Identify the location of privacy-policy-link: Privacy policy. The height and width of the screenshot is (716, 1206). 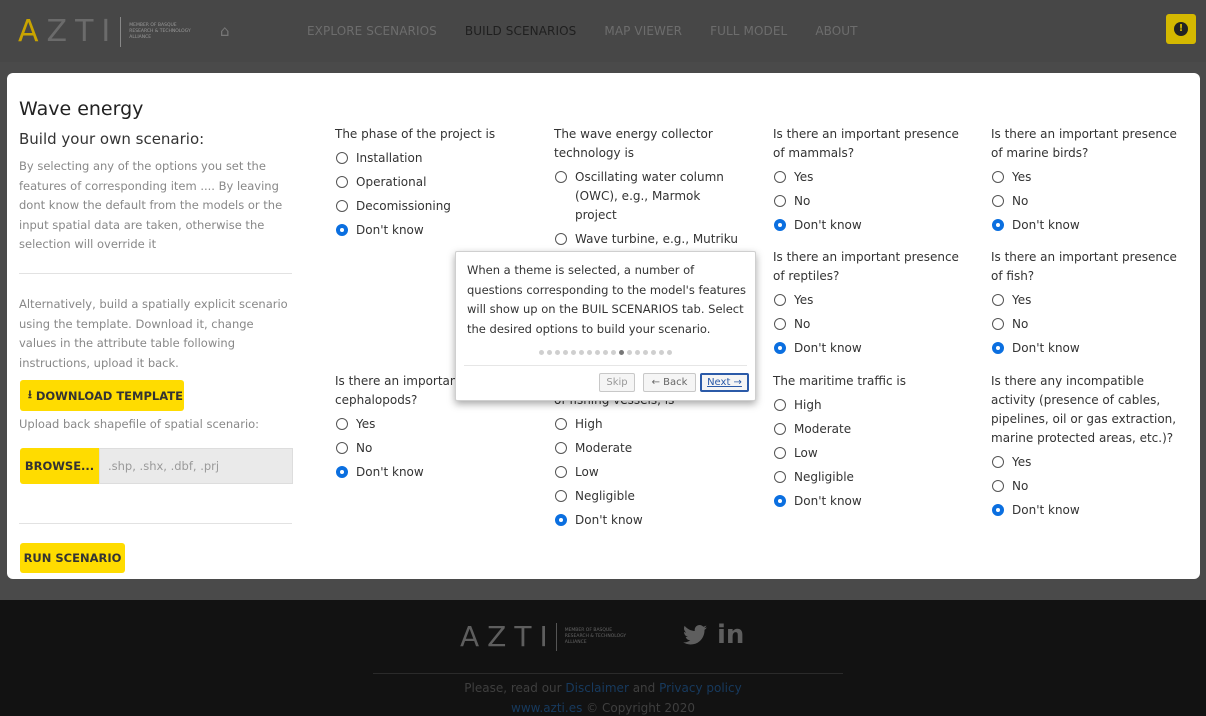
(700, 688).